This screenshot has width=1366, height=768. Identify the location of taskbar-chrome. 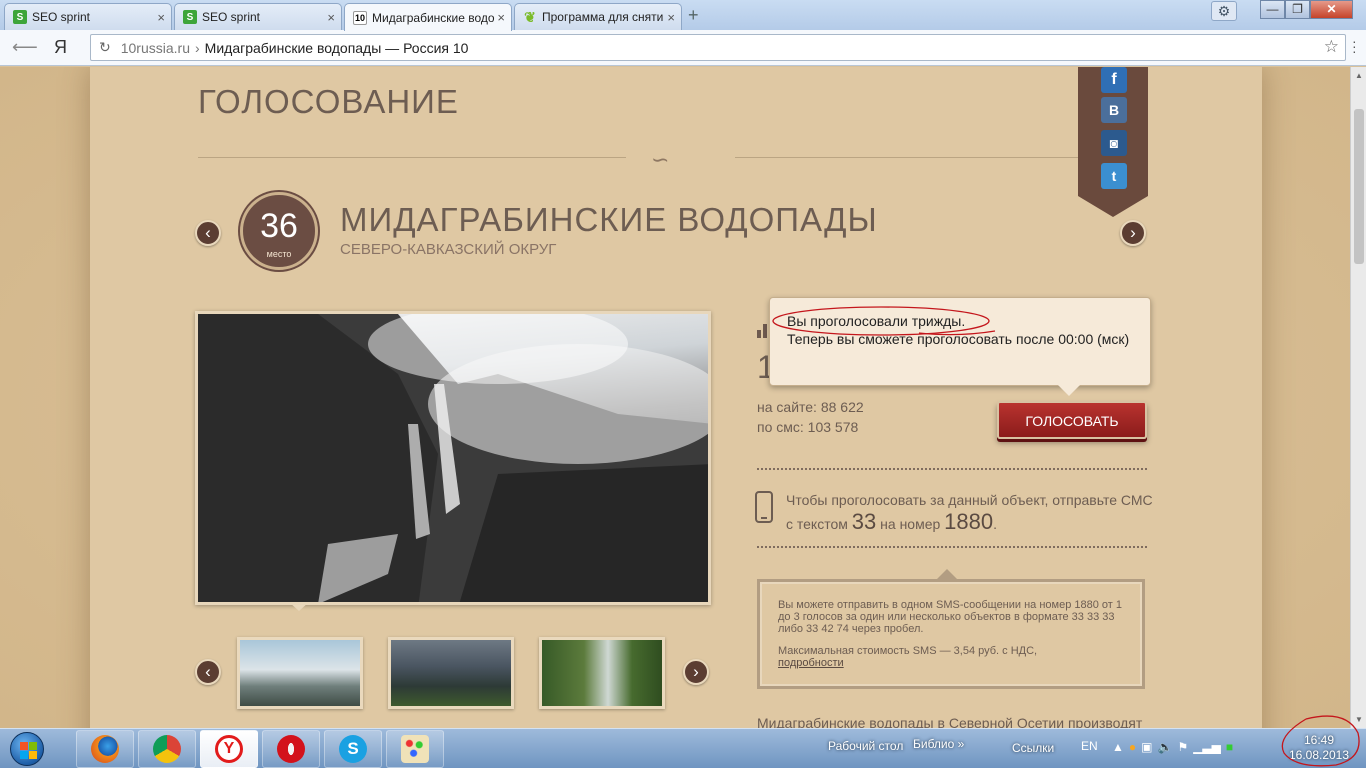
(167, 749).